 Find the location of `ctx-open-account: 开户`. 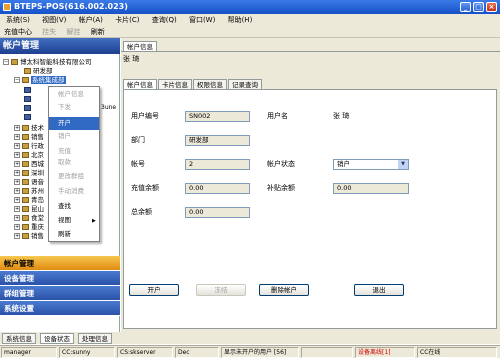

ctx-open-account: 开户 is located at coordinates (74, 123).